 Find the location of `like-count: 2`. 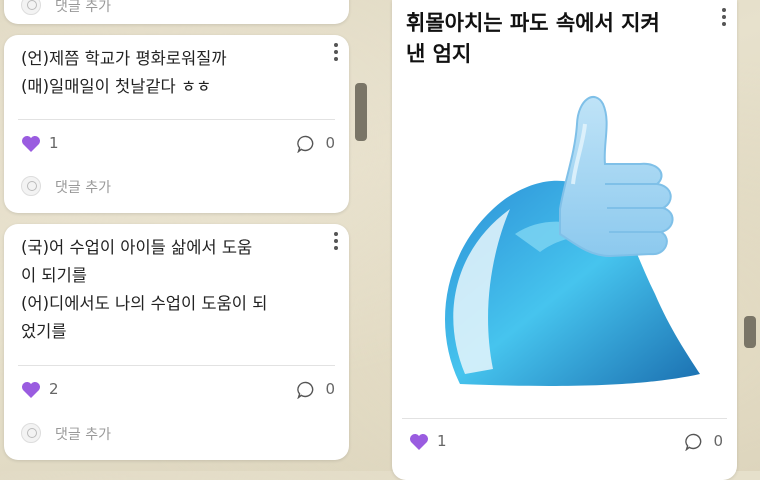

like-count: 2 is located at coordinates (54, 389).